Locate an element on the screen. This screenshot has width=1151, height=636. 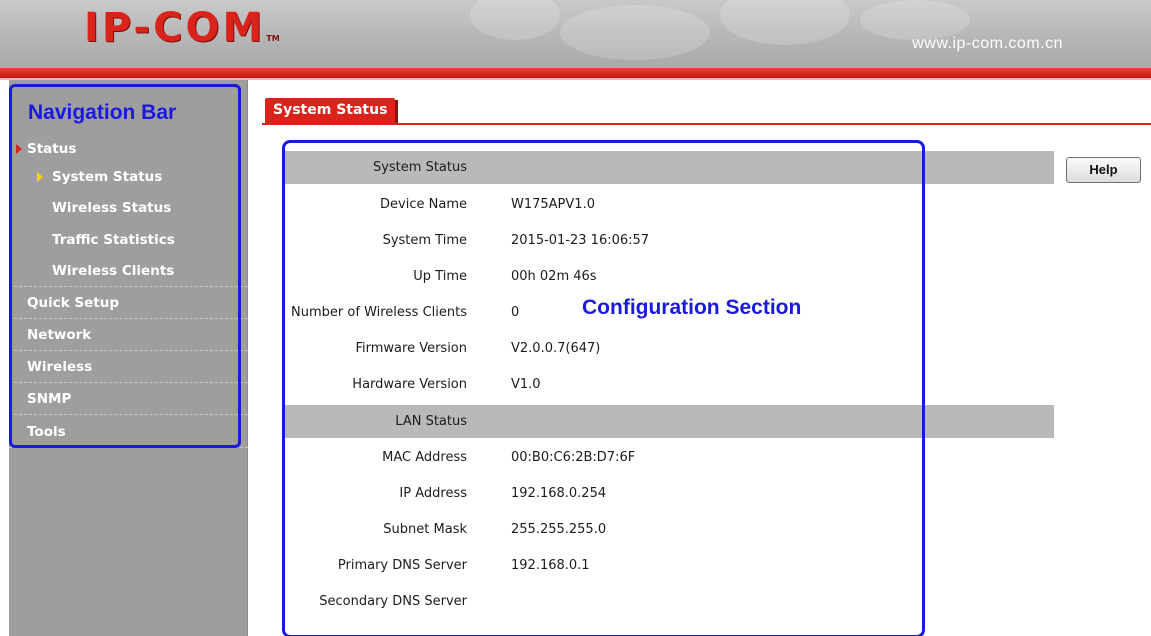
tab-system-status: System Status is located at coordinates (332, 111).